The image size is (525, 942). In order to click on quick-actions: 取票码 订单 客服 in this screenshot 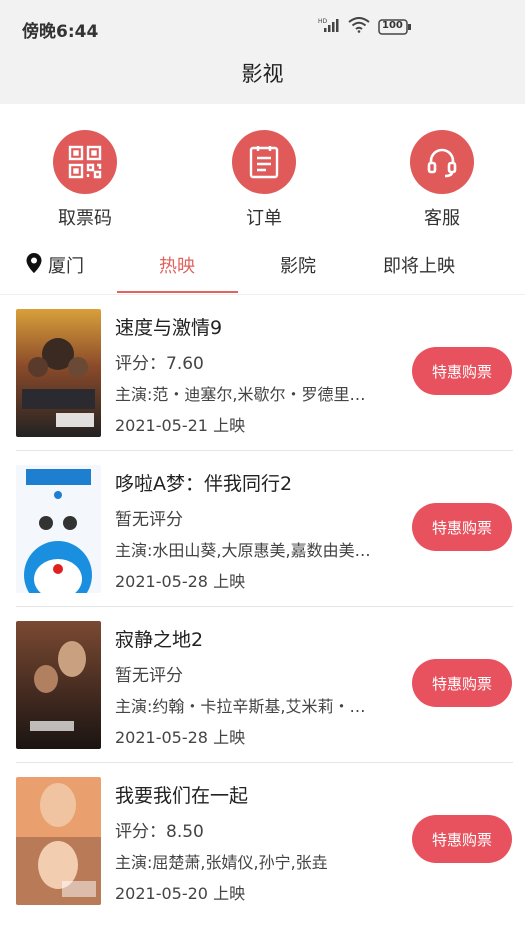, I will do `click(262, 168)`.